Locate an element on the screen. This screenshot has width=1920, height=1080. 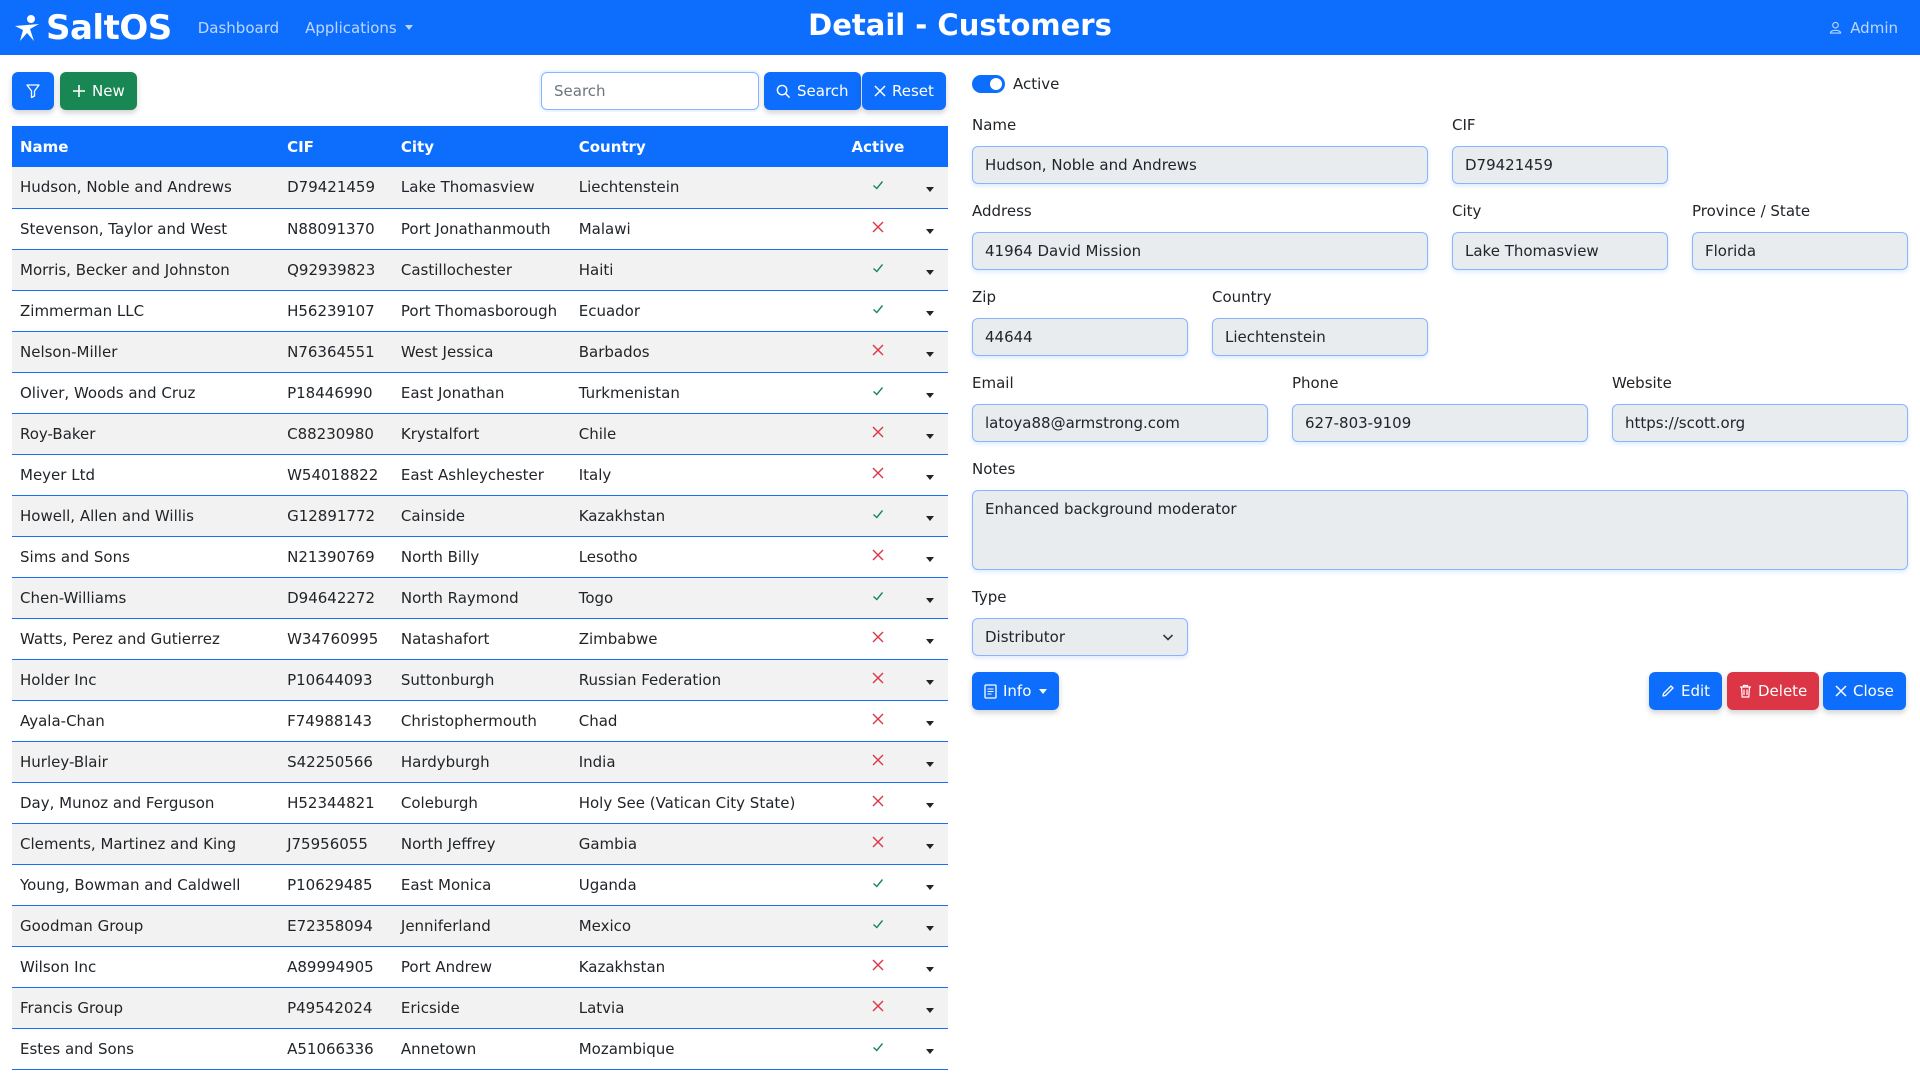
table-row: Ayala-Chan F74988143 Christophermouth Chad is located at coordinates (480, 721).